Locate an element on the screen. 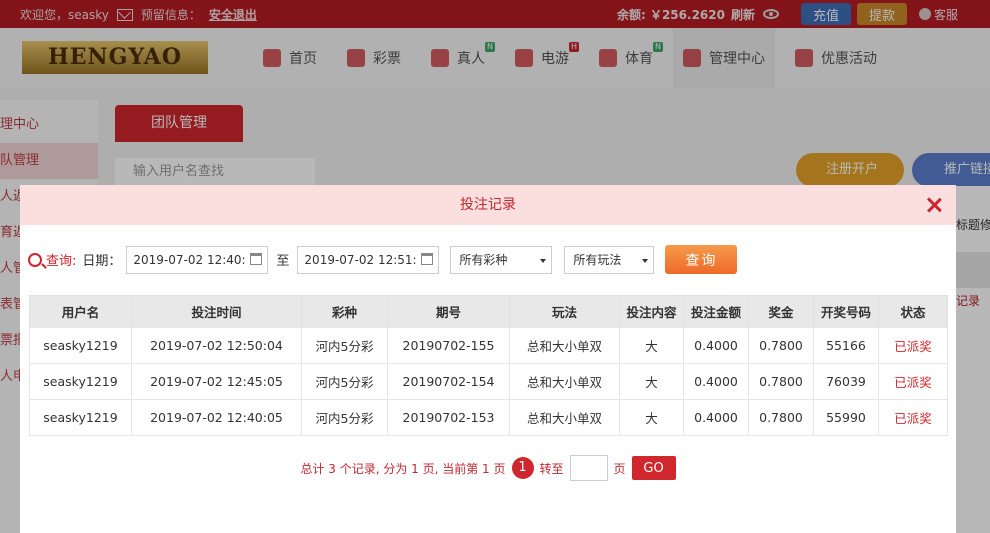 The height and width of the screenshot is (533, 990). query-button: 查询 is located at coordinates (701, 259).